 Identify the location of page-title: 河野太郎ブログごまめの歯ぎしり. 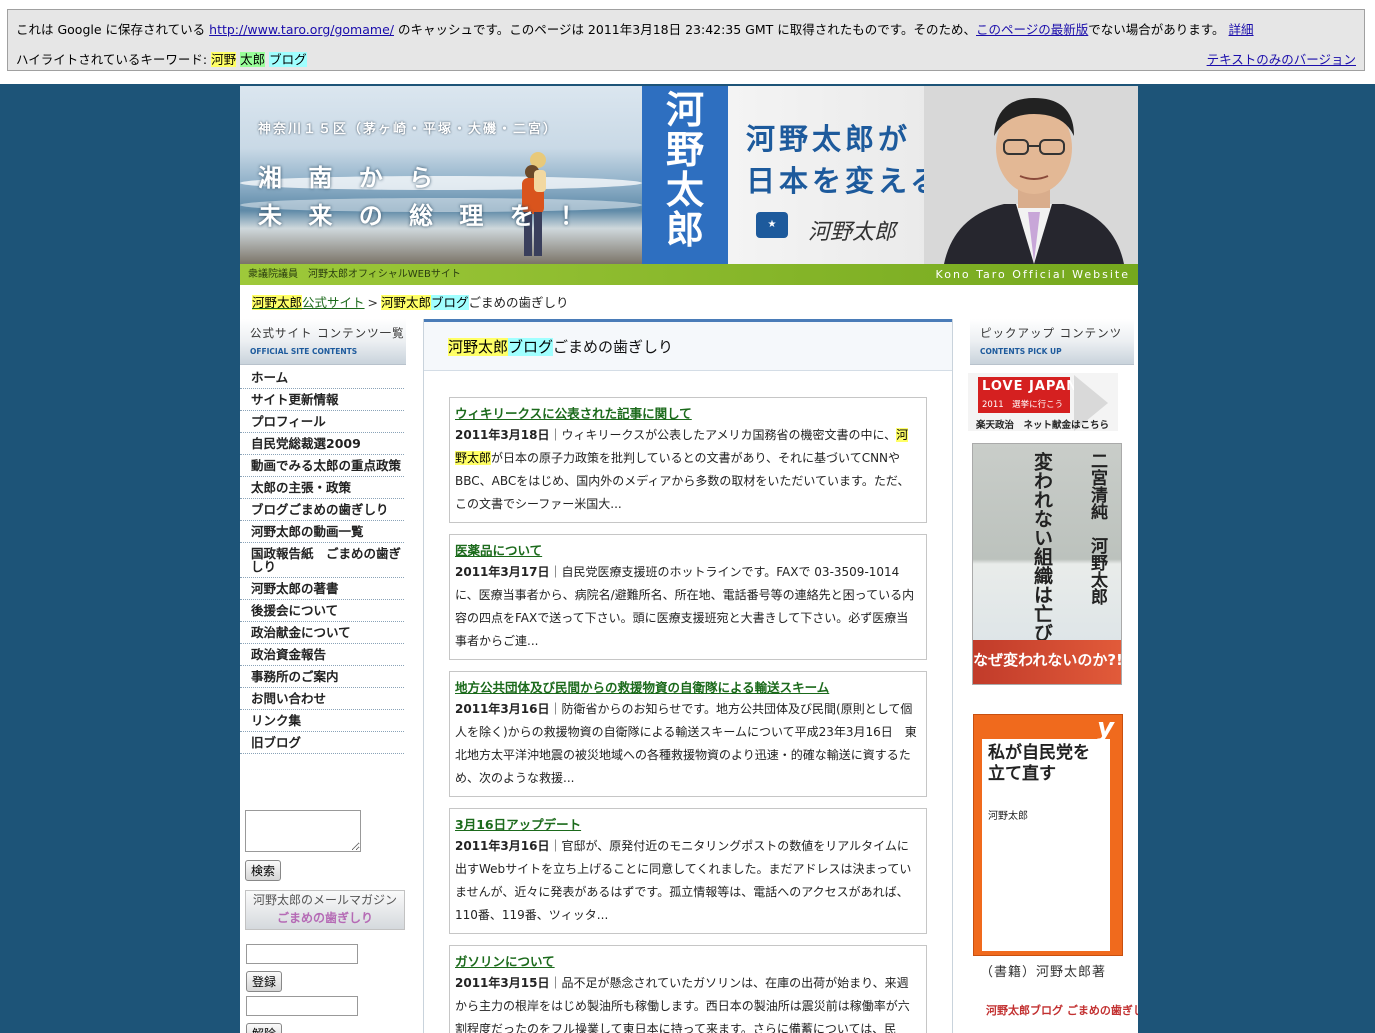
(560, 346).